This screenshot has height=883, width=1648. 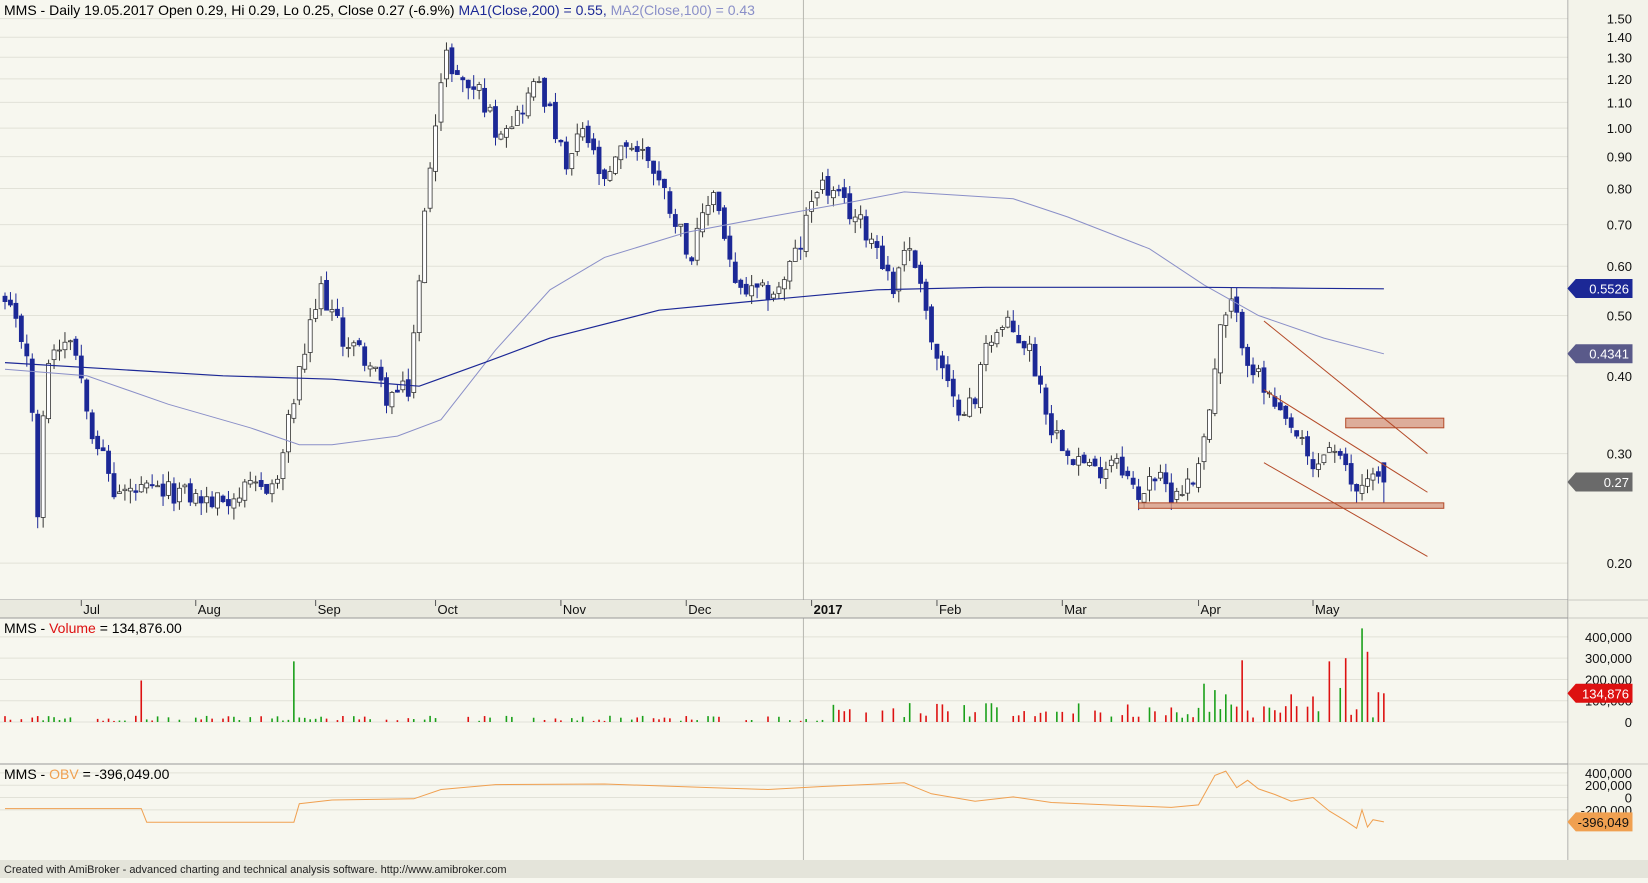 I want to click on month-label: Apr, so click(x=1211, y=609).